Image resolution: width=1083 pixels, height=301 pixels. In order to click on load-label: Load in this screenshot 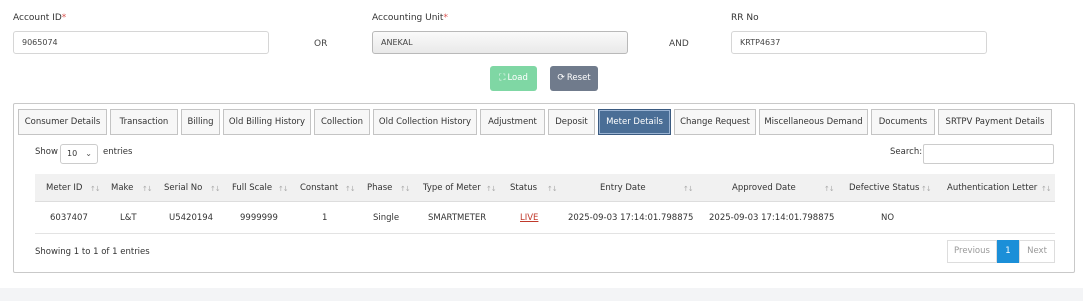, I will do `click(517, 78)`.